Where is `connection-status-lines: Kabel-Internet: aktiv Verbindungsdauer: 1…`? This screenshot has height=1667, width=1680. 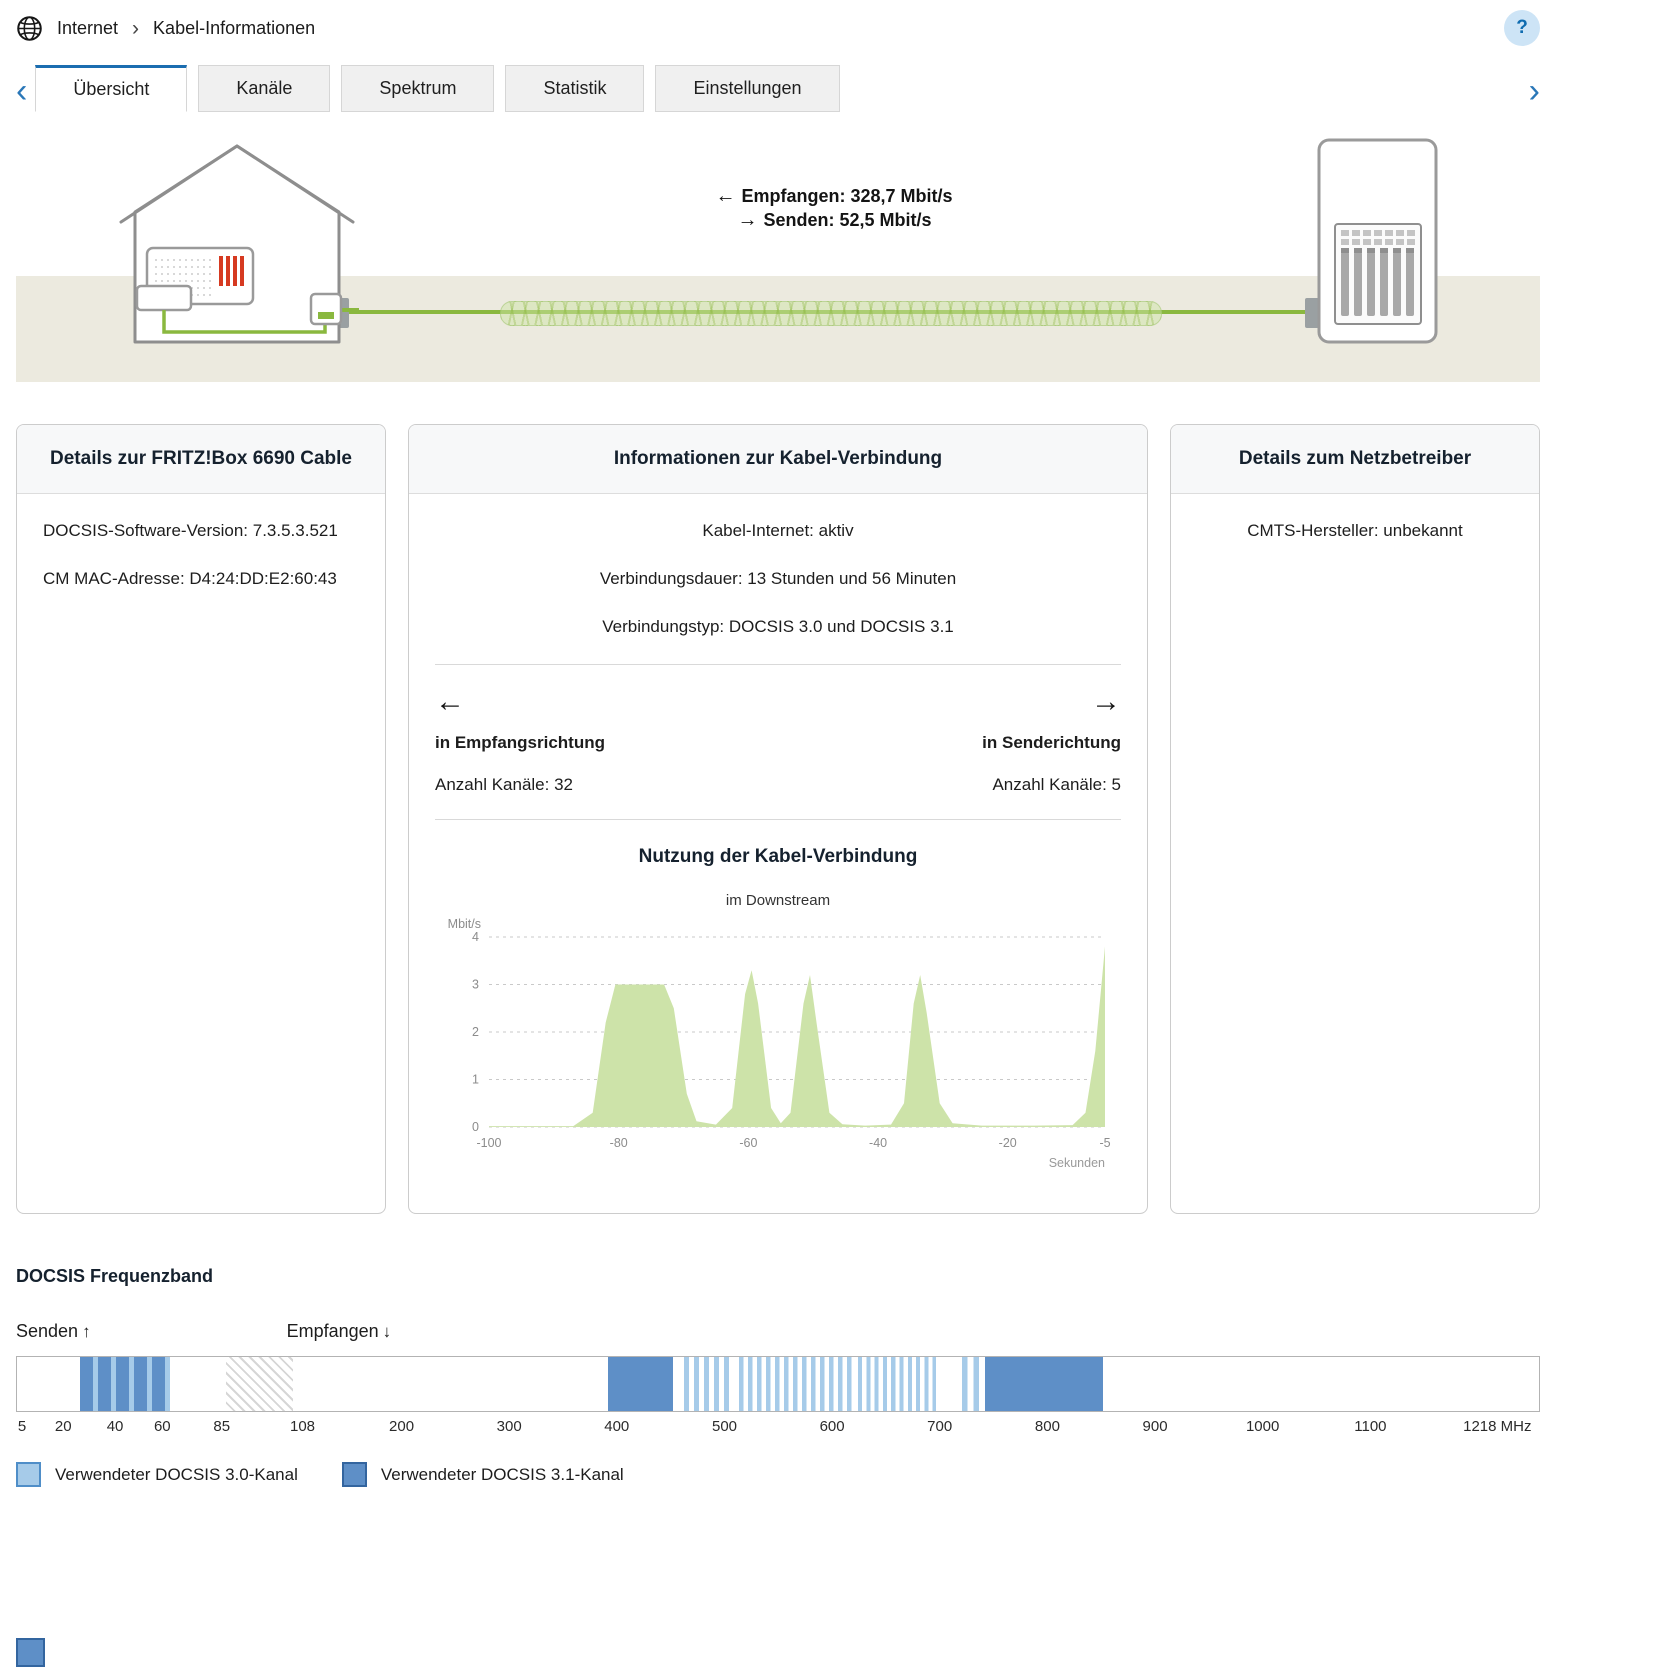 connection-status-lines: Kabel-Internet: aktiv Verbindungsdauer: 1… is located at coordinates (778, 579).